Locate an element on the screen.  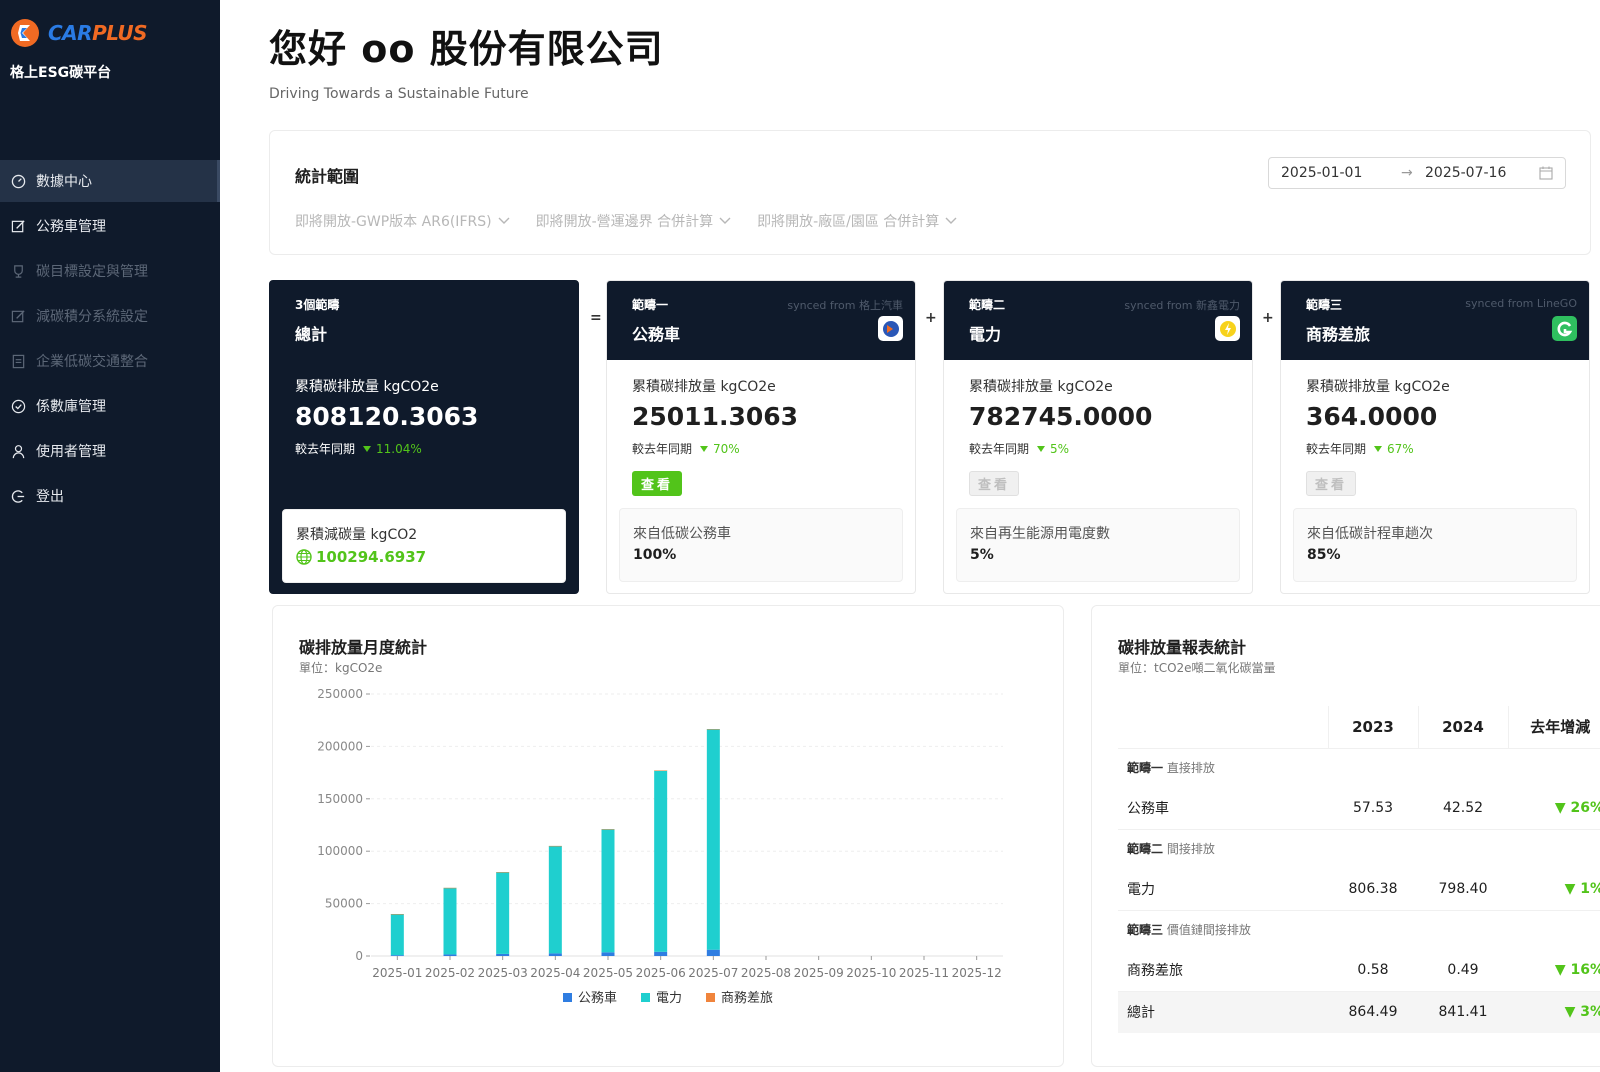
card-yoy: 較去年同期 5% is located at coordinates (1019, 448).